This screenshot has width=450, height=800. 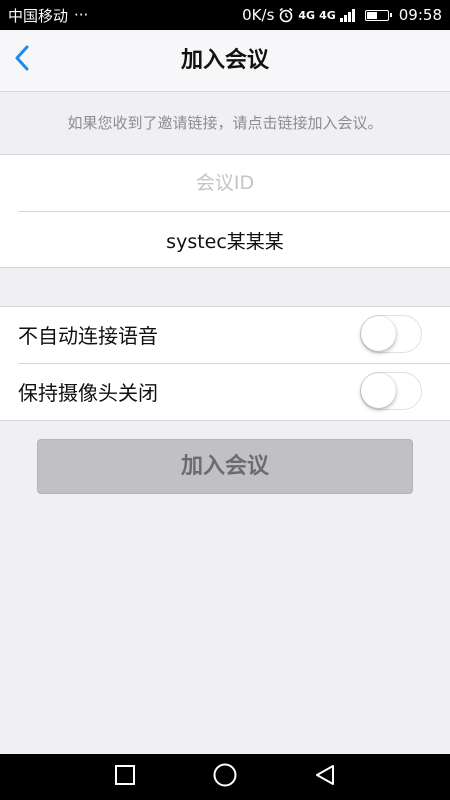 I want to click on recent-apps-button, so click(x=125, y=777).